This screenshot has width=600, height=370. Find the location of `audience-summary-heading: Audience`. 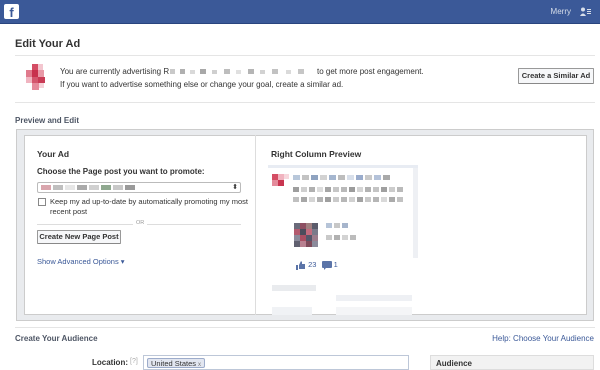

audience-summary-heading: Audience is located at coordinates (454, 363).